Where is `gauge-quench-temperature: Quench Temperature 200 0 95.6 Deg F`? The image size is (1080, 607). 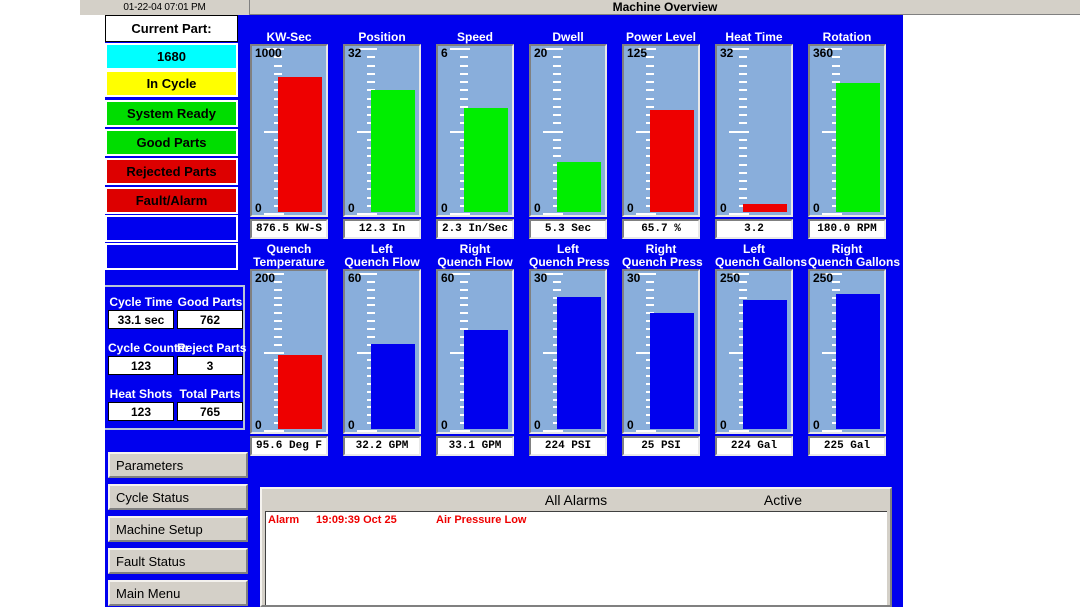
gauge-quench-temperature: Quench Temperature 200 0 95.6 Deg F is located at coordinates (289, 349).